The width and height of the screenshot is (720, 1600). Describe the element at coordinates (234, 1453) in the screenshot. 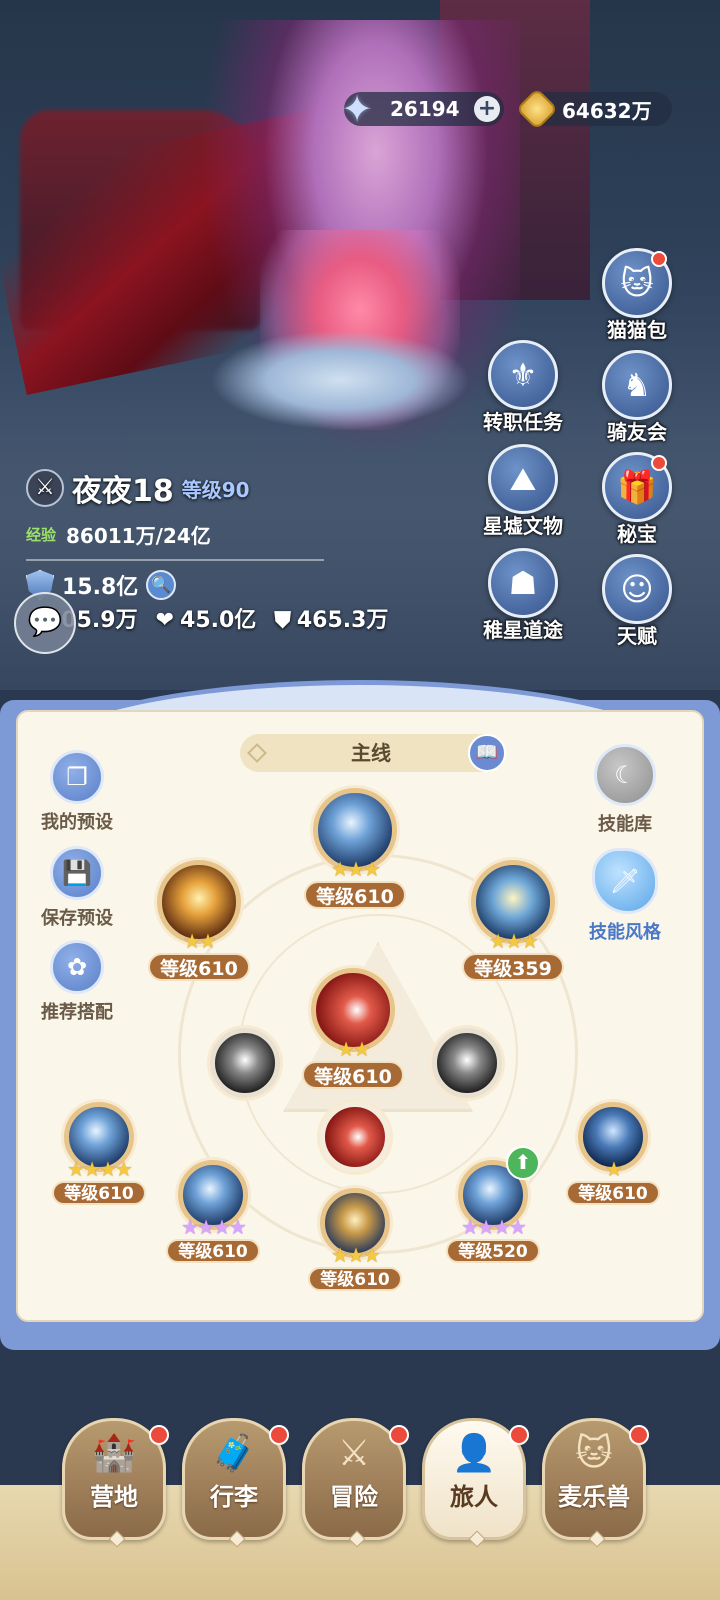

I see `luggage-icon: 🧳` at that location.